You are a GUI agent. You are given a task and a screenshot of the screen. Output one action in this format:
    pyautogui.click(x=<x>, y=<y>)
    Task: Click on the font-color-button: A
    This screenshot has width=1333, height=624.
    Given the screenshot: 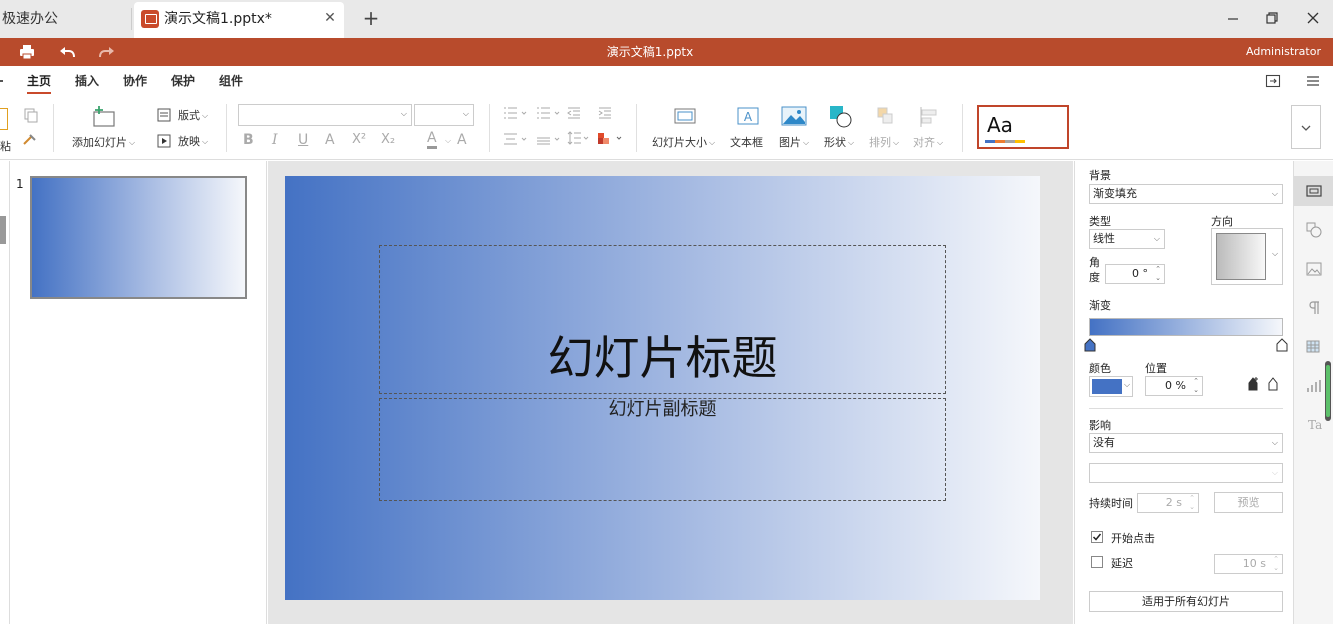 What is the action you would take?
    pyautogui.click(x=432, y=139)
    